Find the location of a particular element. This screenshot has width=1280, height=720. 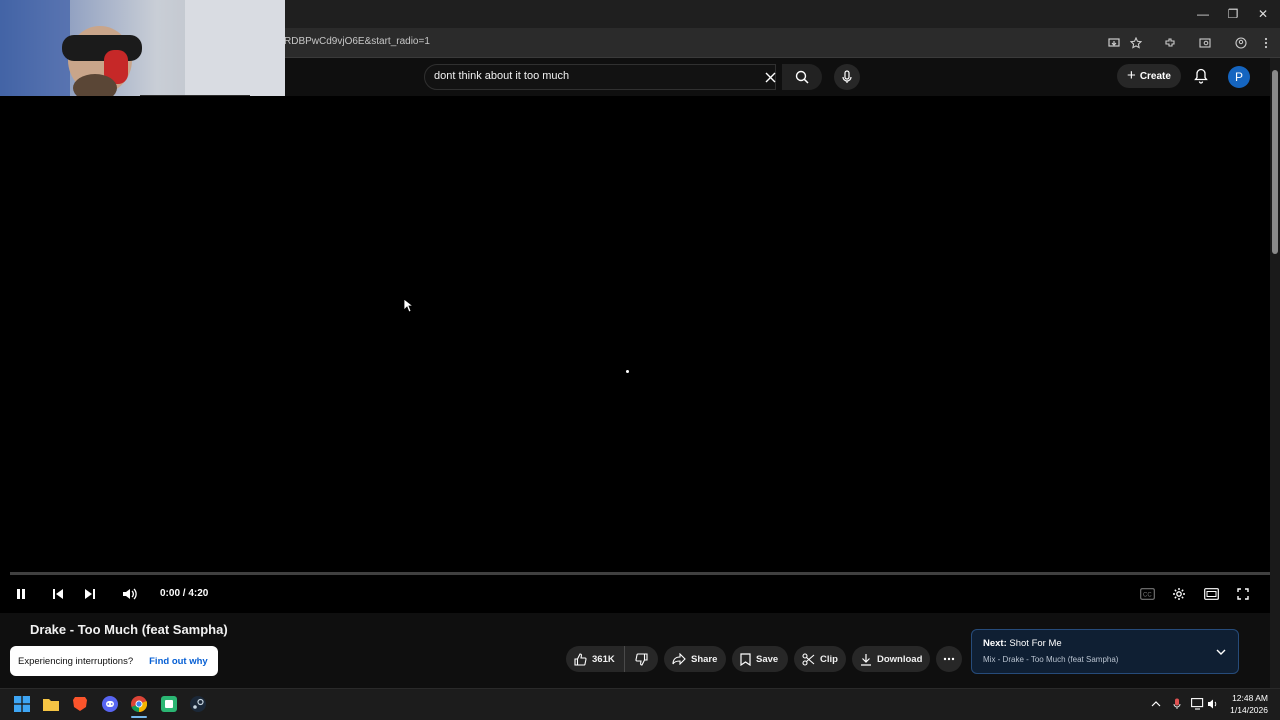

fullscreen-button is located at coordinates (1243, 594).